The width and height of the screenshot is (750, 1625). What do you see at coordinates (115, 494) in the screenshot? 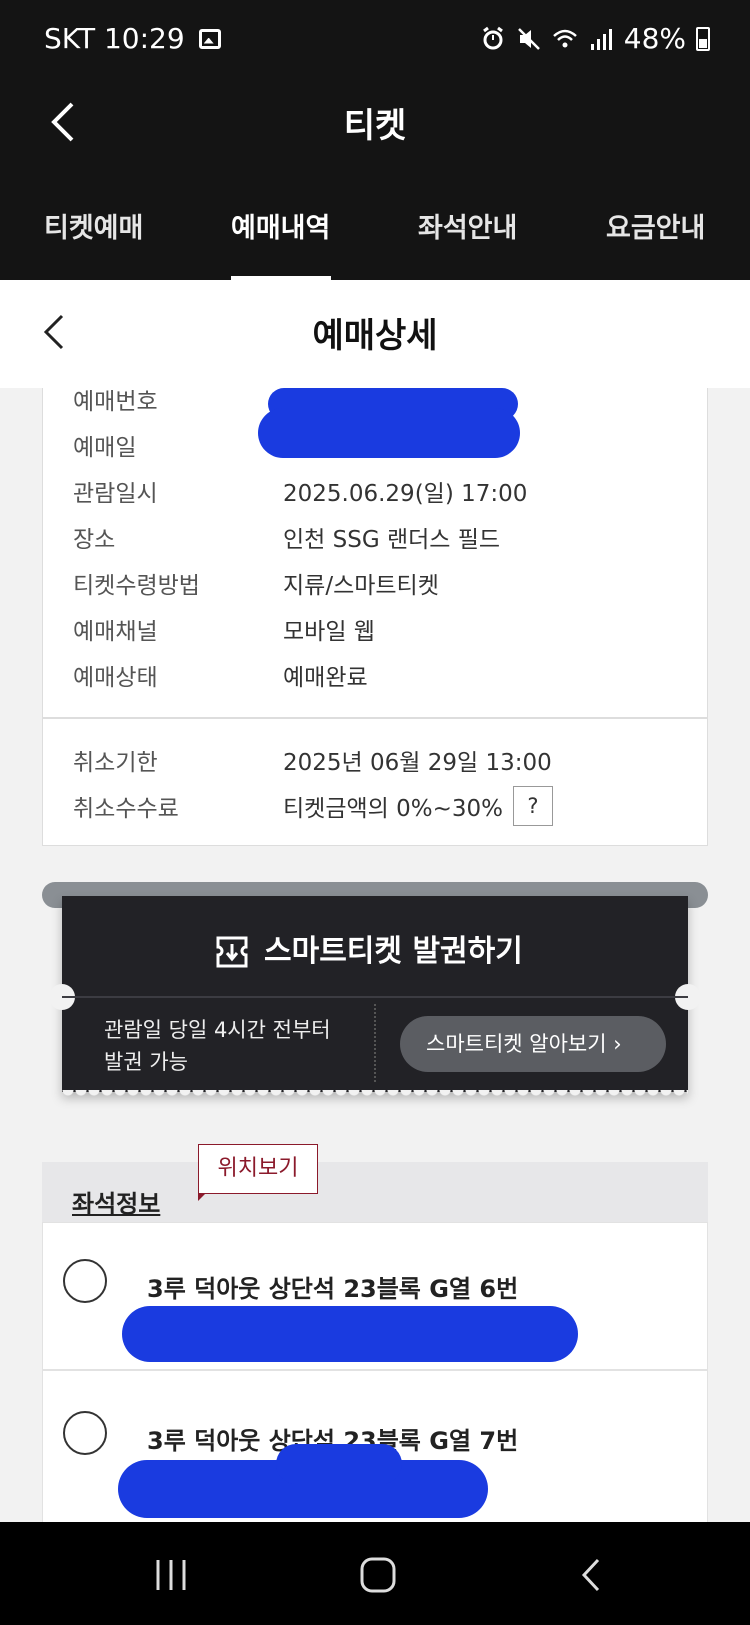
I see `label-viewing-datetime: 관람일시` at bounding box center [115, 494].